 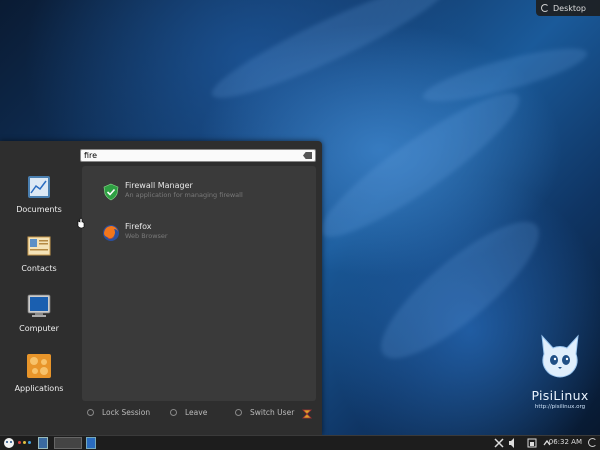 What do you see at coordinates (202, 234) in the screenshot?
I see `result-item: Firefox Web Browser` at bounding box center [202, 234].